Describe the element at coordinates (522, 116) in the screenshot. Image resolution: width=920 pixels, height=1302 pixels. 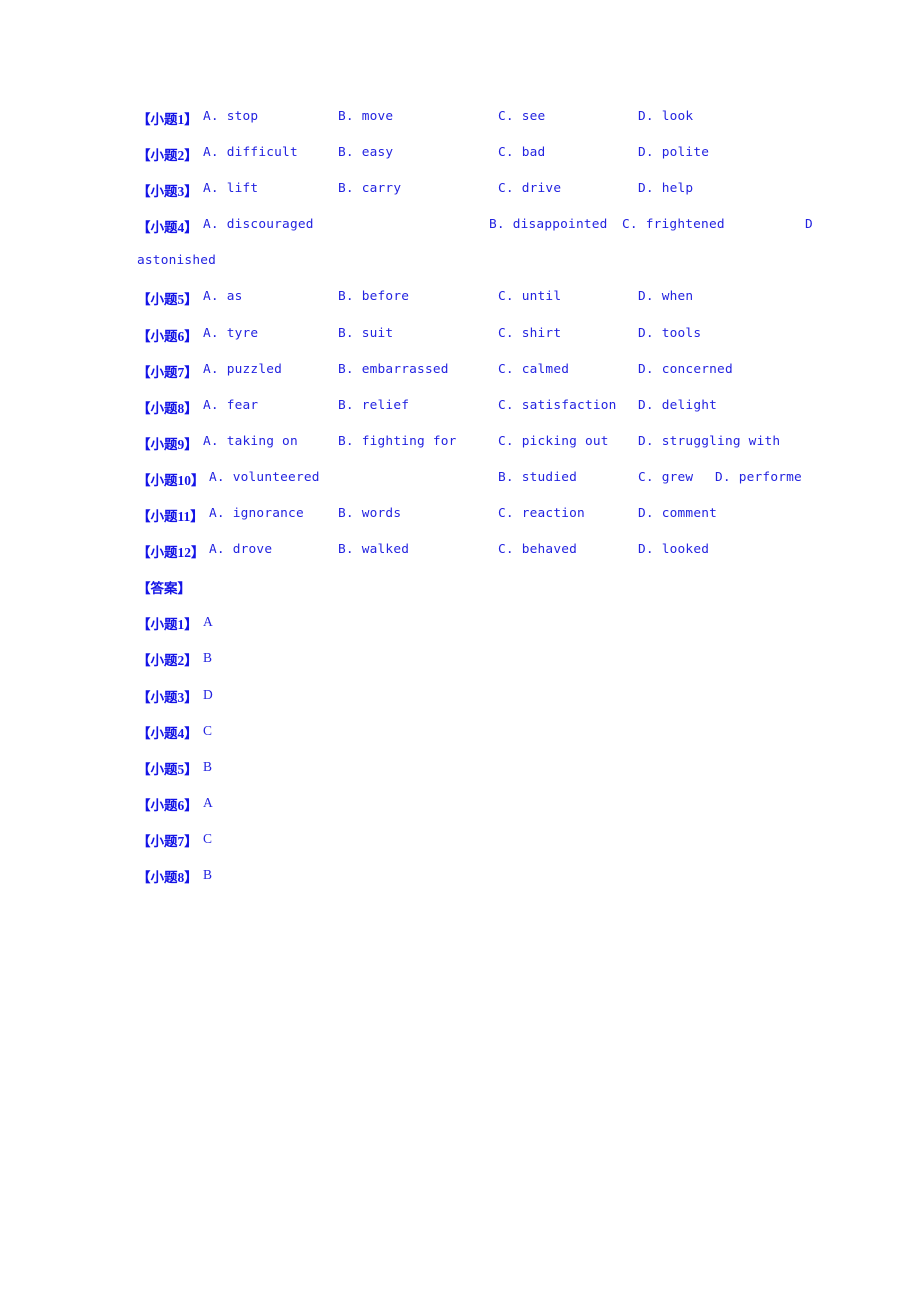
I see `option-c: C. see` at that location.